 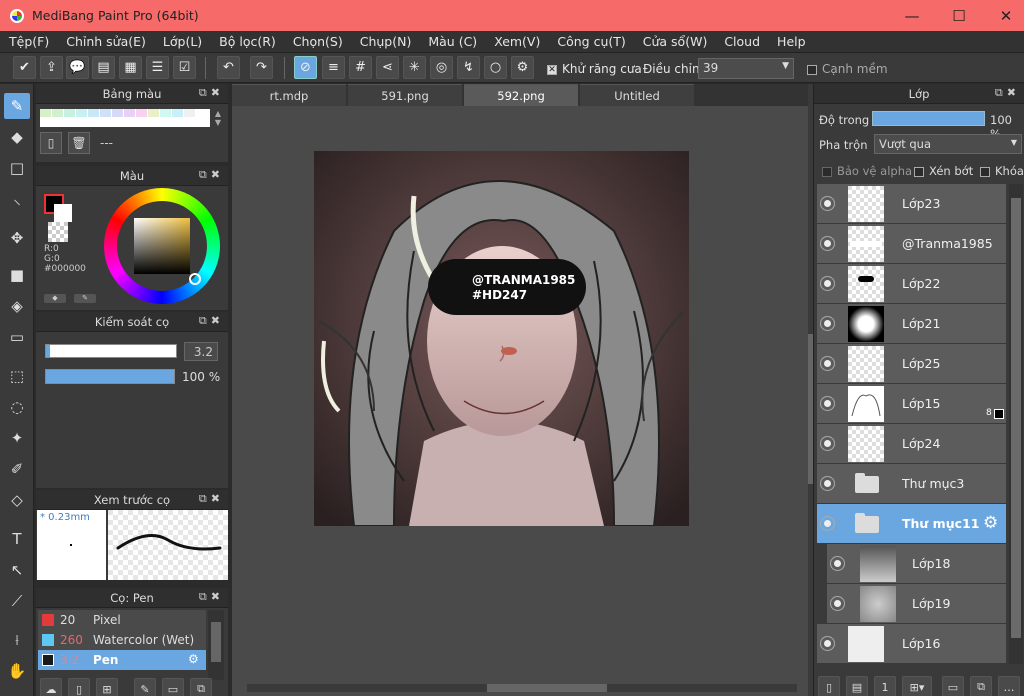 I want to click on menu-view: Xem(V), so click(x=517, y=41).